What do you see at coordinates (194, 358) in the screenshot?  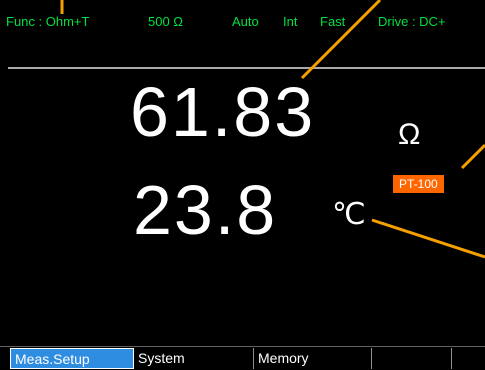 I see `menu-key-system: System` at bounding box center [194, 358].